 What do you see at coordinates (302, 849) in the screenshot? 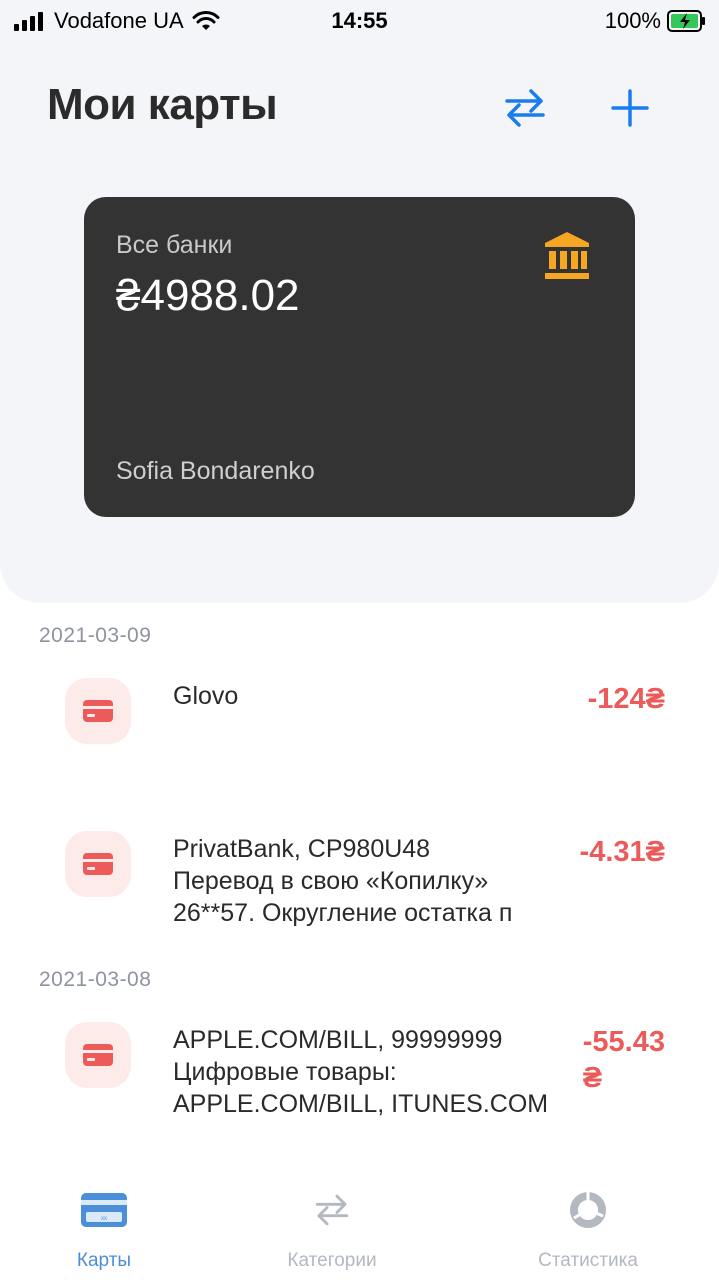
I see `transaction-line: PrivatBank, CP980U48` at bounding box center [302, 849].